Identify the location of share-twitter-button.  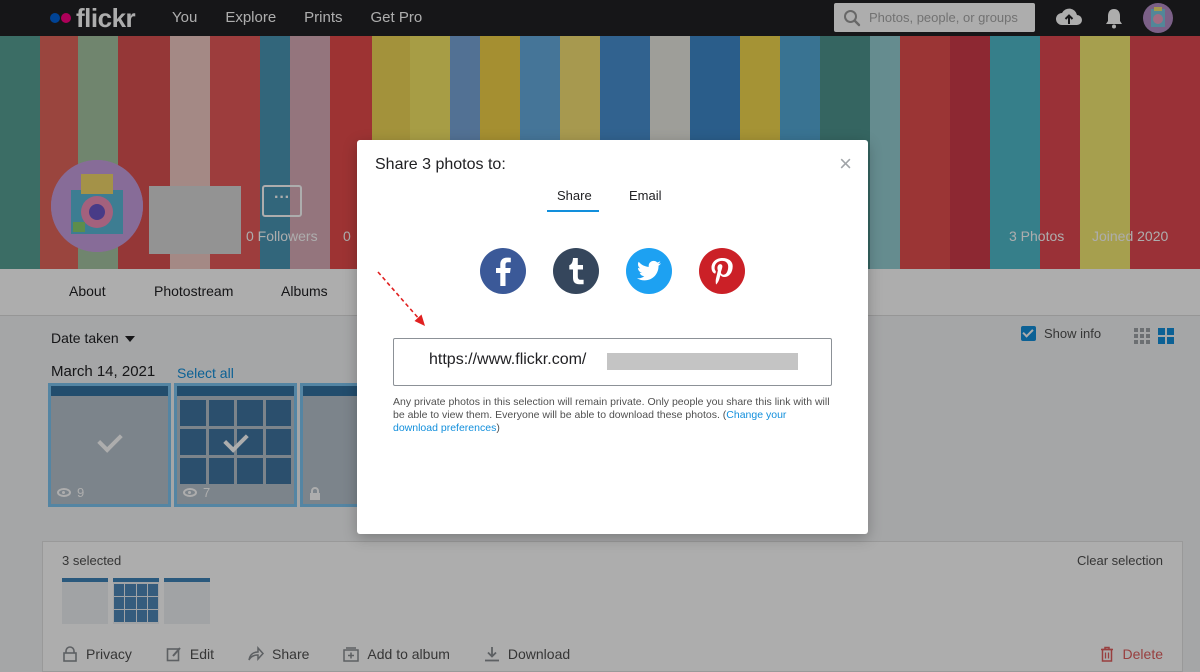
(649, 271).